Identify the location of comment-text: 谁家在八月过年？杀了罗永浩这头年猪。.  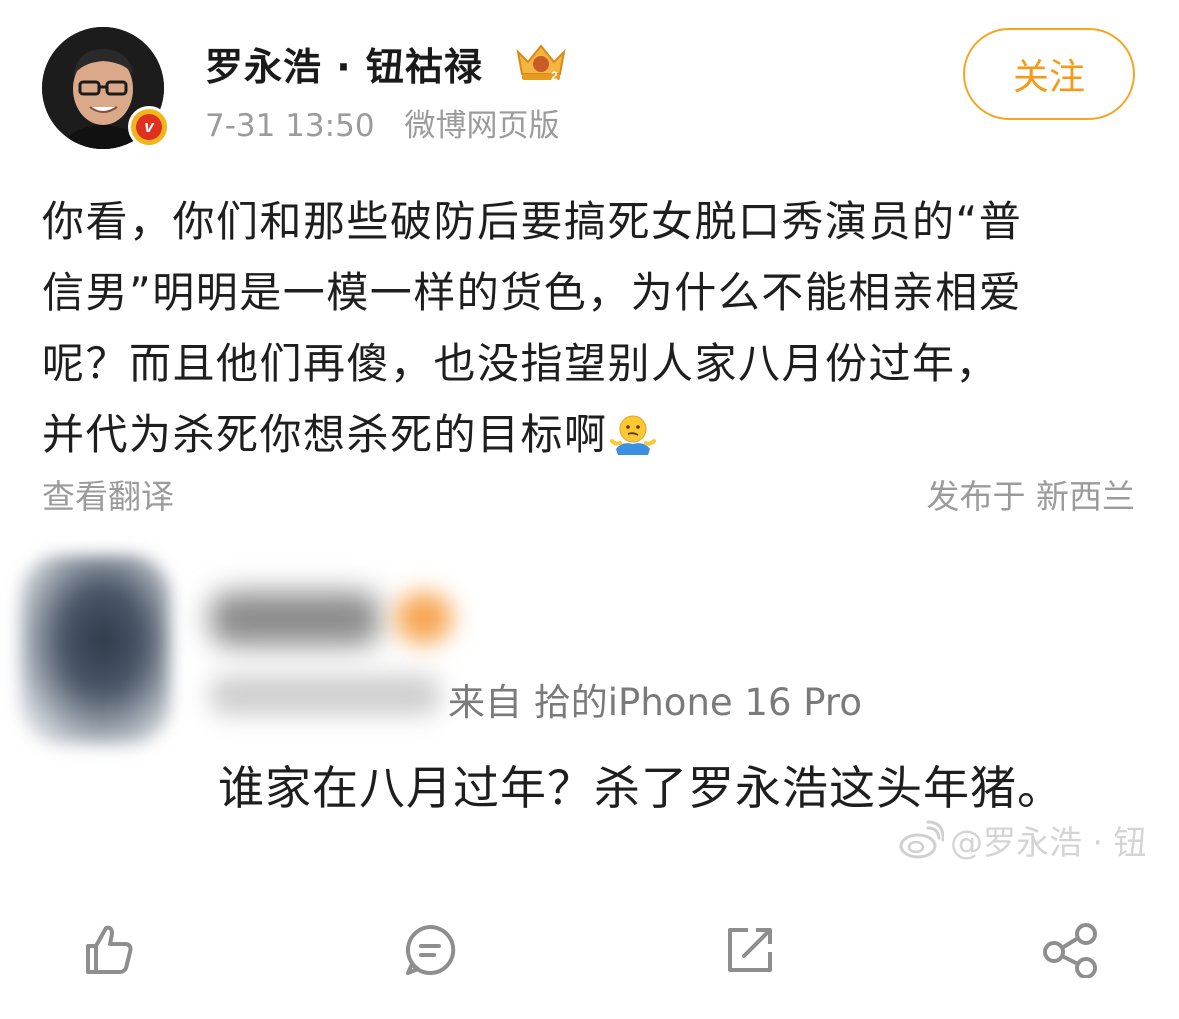
(641, 788).